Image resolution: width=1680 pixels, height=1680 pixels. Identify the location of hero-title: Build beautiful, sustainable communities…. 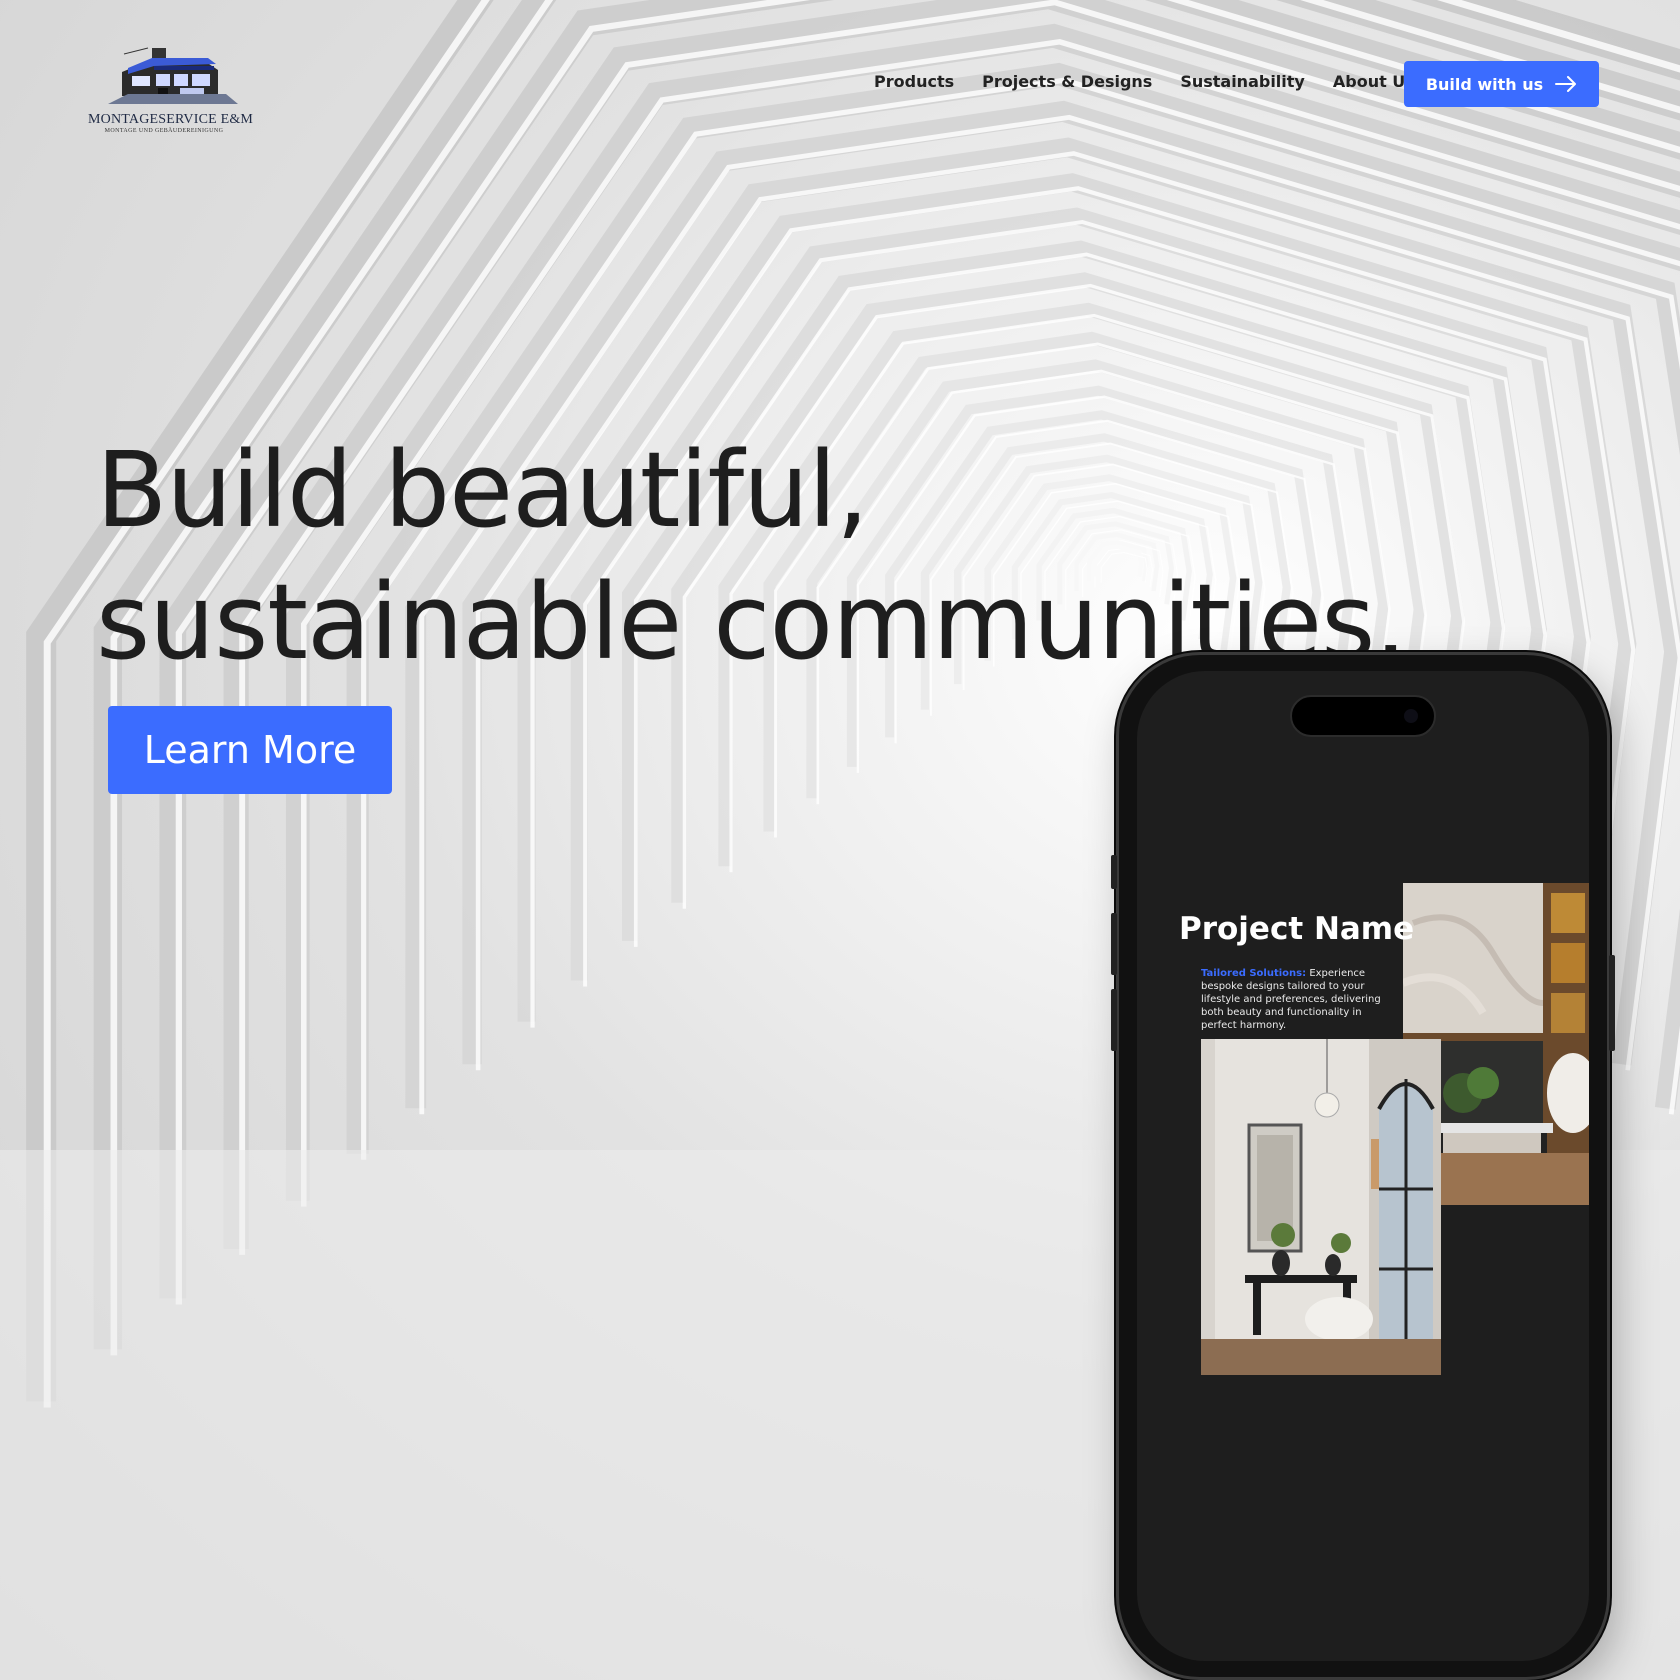
(751, 556).